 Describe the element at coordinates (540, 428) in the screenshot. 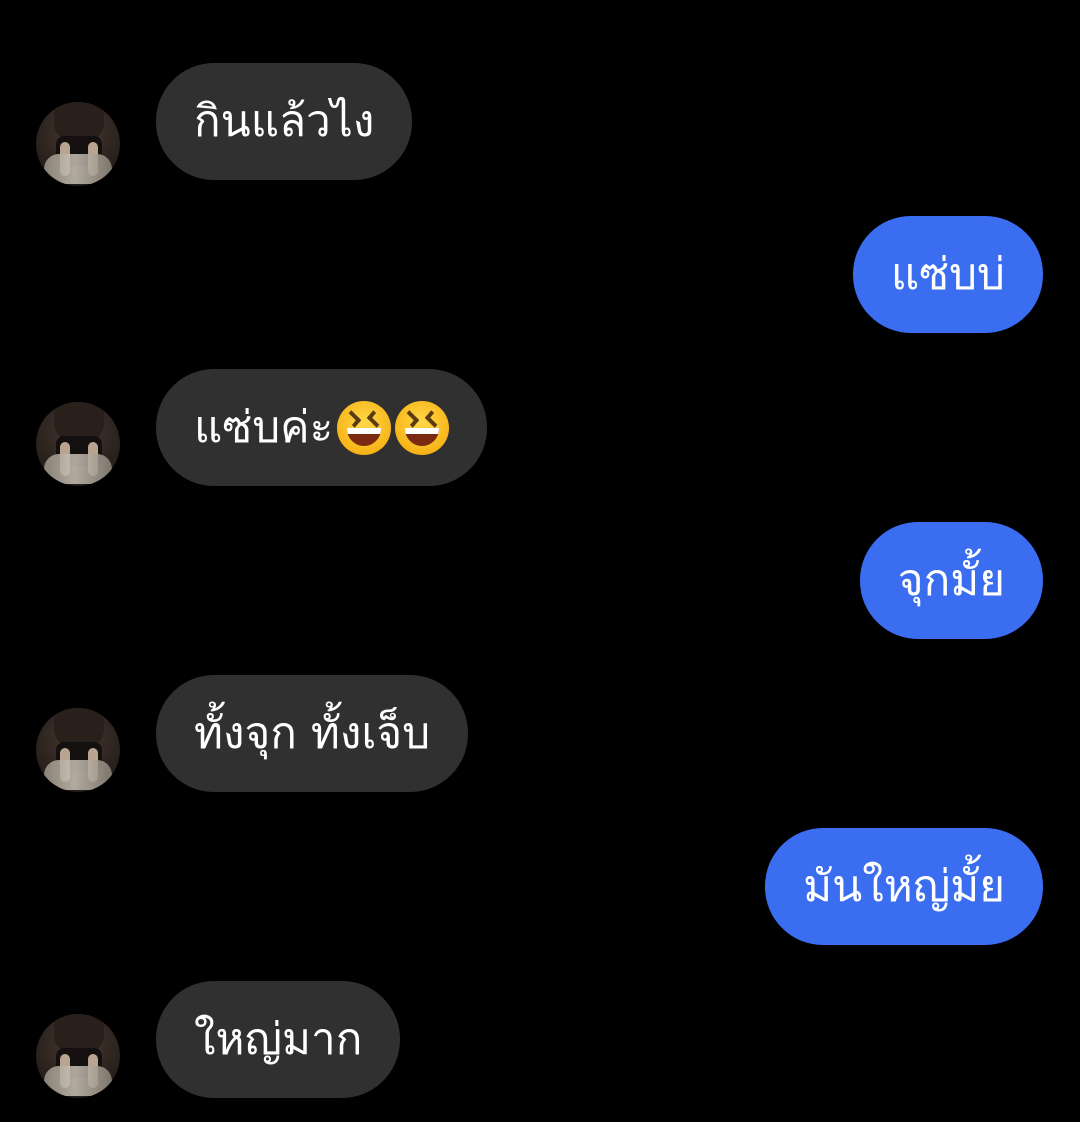

I see `message-row-incoming: แซ่บค่ะ` at that location.